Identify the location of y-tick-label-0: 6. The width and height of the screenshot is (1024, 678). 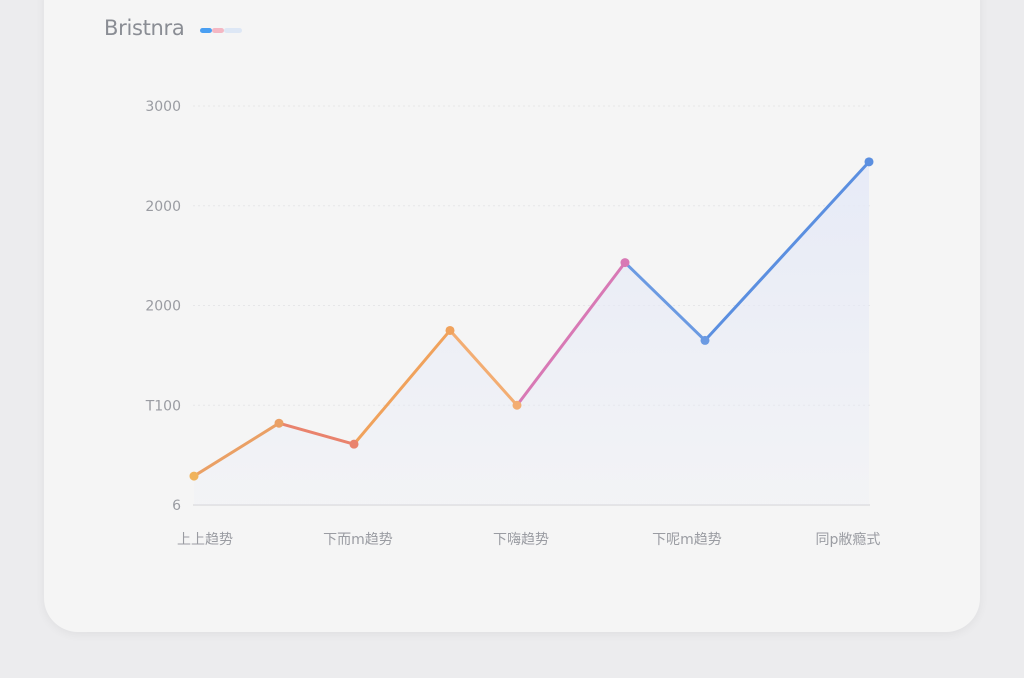
(176, 506).